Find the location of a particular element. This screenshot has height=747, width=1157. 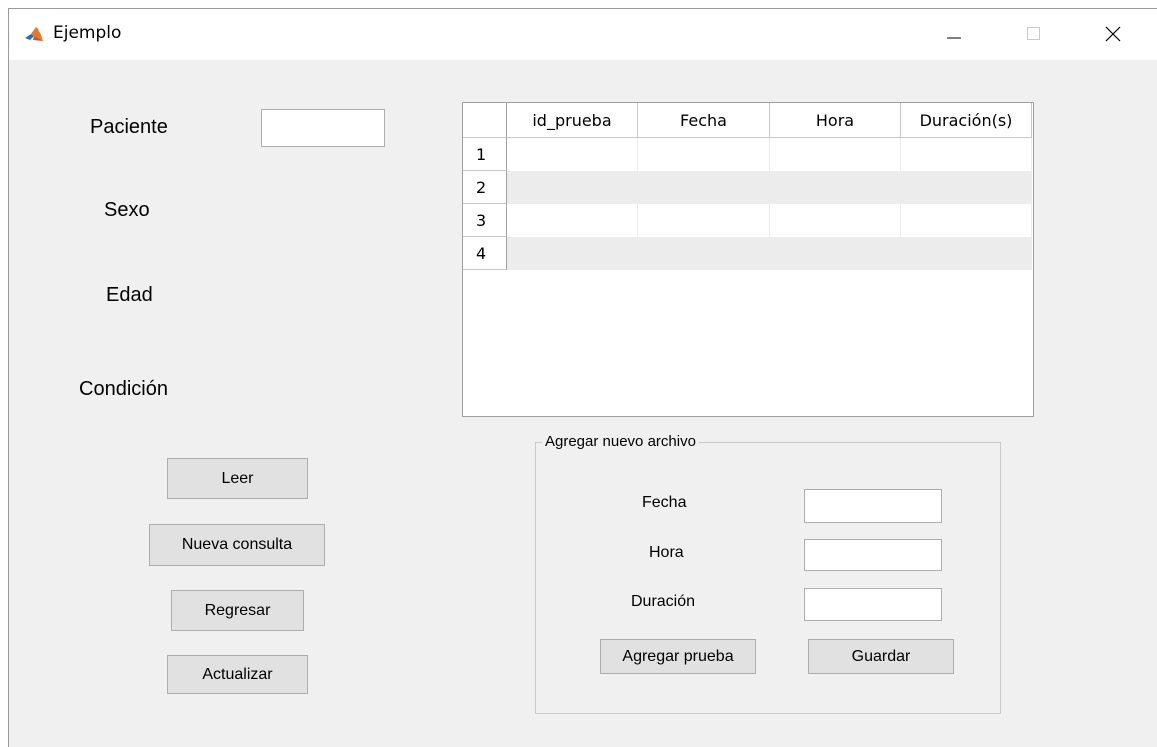

table-row: 2 is located at coordinates (748, 187).